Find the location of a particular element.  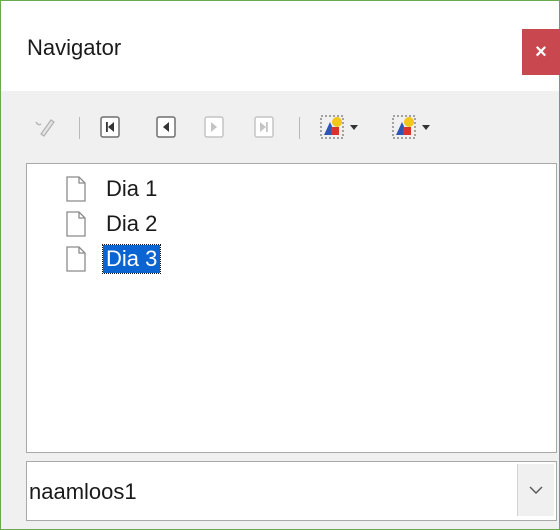

tree-item-dia-1: Dia 1 is located at coordinates (112, 189).